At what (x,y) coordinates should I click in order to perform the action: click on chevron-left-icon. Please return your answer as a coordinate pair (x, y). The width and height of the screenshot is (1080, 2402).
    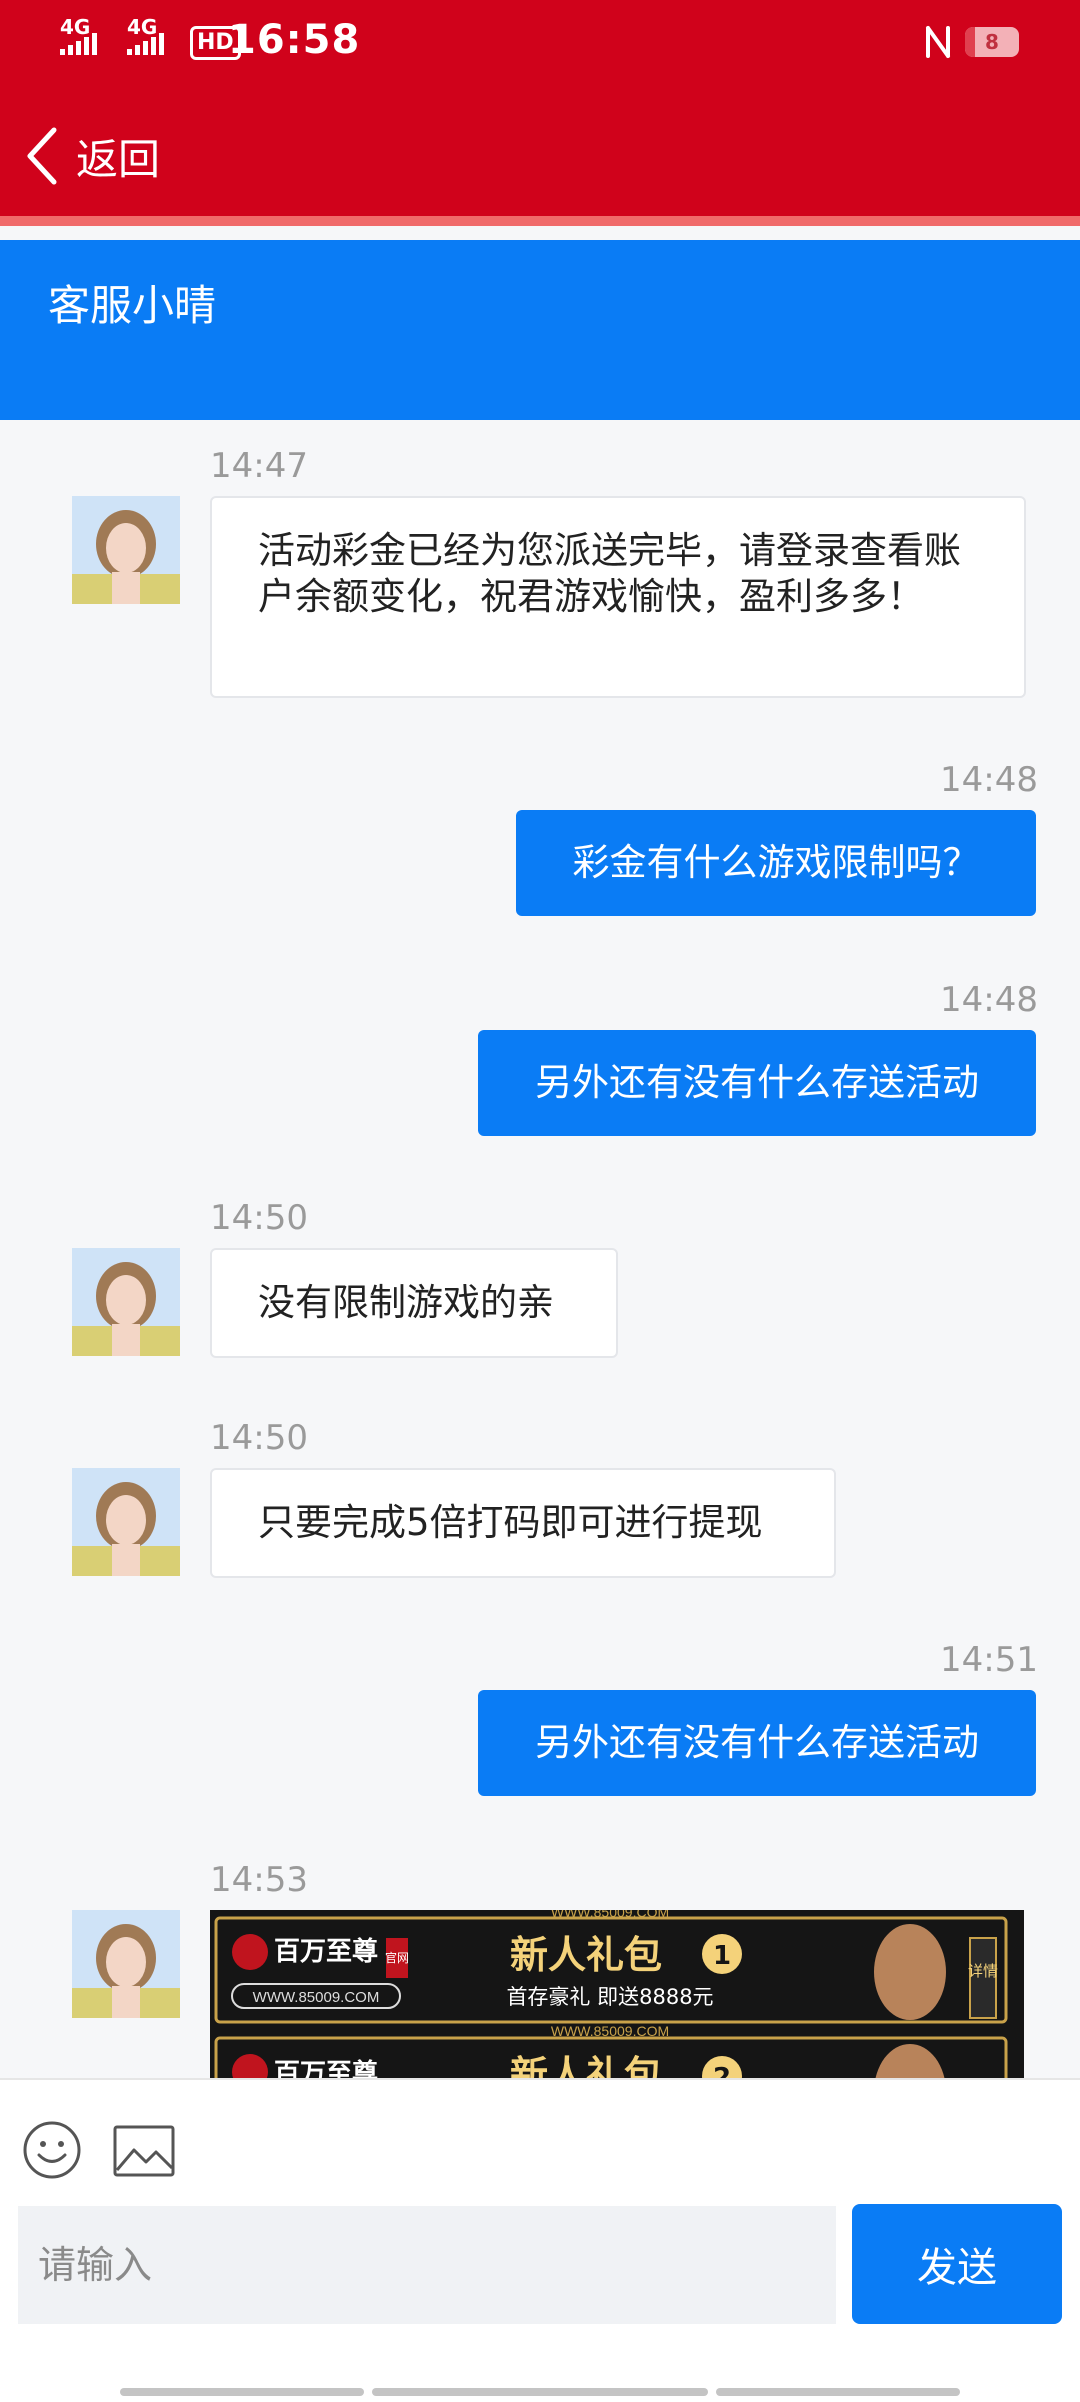
    Looking at the image, I should click on (42, 156).